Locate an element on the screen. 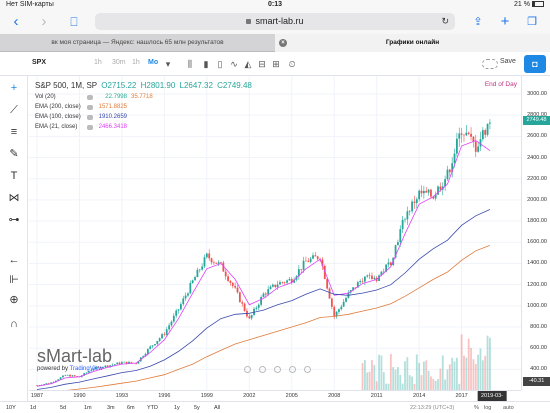  camera-icon: ◘ is located at coordinates (535, 64).